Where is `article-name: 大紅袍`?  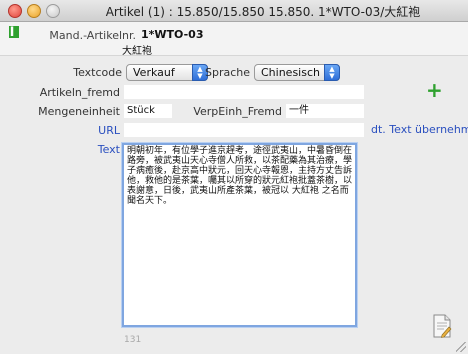
article-name: 大紅袍 is located at coordinates (137, 51).